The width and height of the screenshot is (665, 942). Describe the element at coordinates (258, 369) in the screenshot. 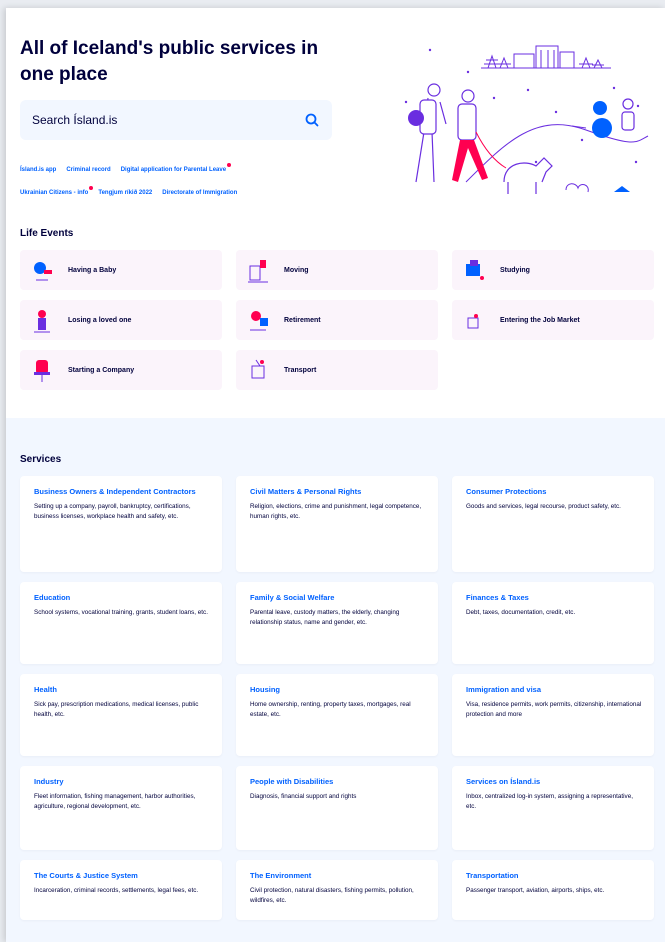

I see `transport-icon` at that location.